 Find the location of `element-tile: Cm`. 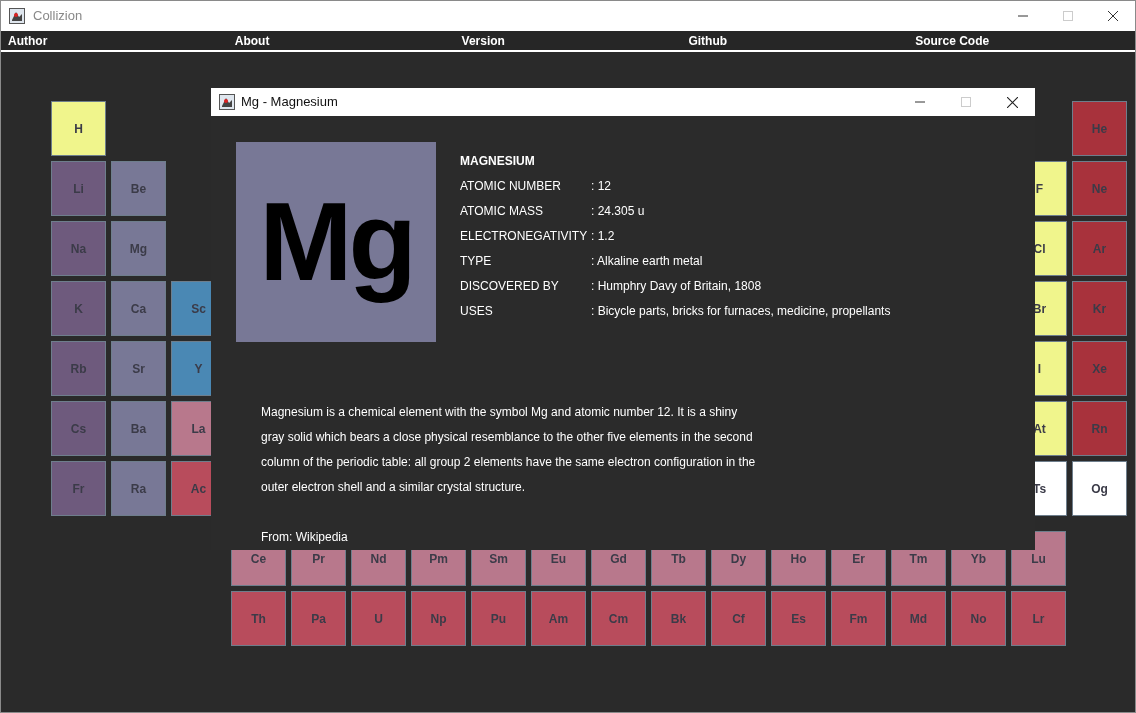

element-tile: Cm is located at coordinates (618, 618).